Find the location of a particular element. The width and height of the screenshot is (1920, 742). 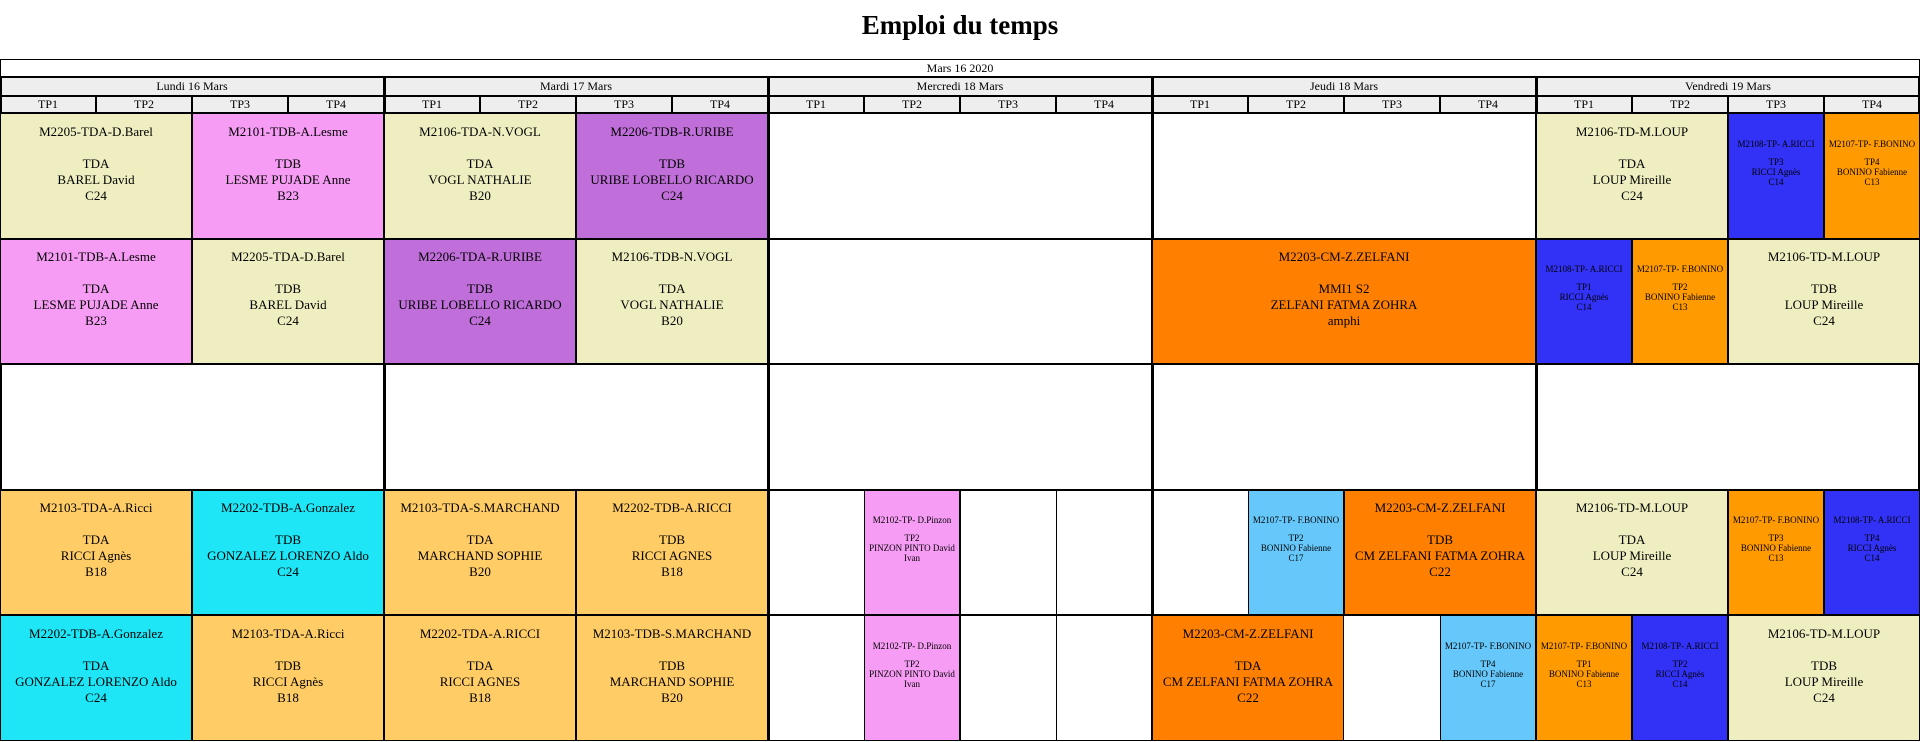

course-cell: M2106-TDB-N.VOGL TDA VOGL NATHALIE B20 is located at coordinates (672, 301).